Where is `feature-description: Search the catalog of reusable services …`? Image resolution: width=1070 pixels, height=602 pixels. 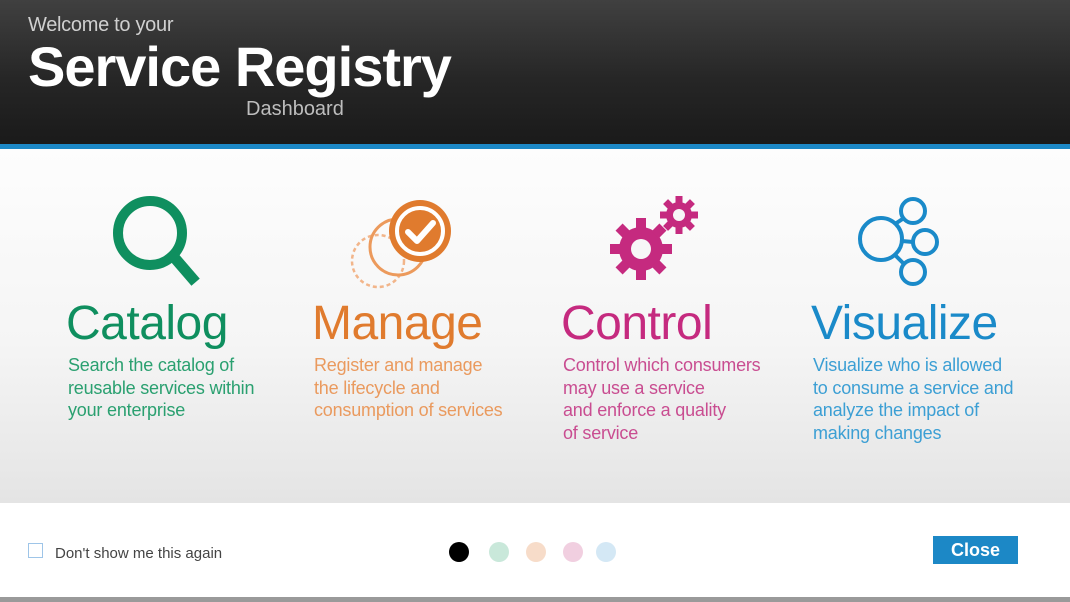
feature-description: Search the catalog of reusable services … is located at coordinates (161, 387).